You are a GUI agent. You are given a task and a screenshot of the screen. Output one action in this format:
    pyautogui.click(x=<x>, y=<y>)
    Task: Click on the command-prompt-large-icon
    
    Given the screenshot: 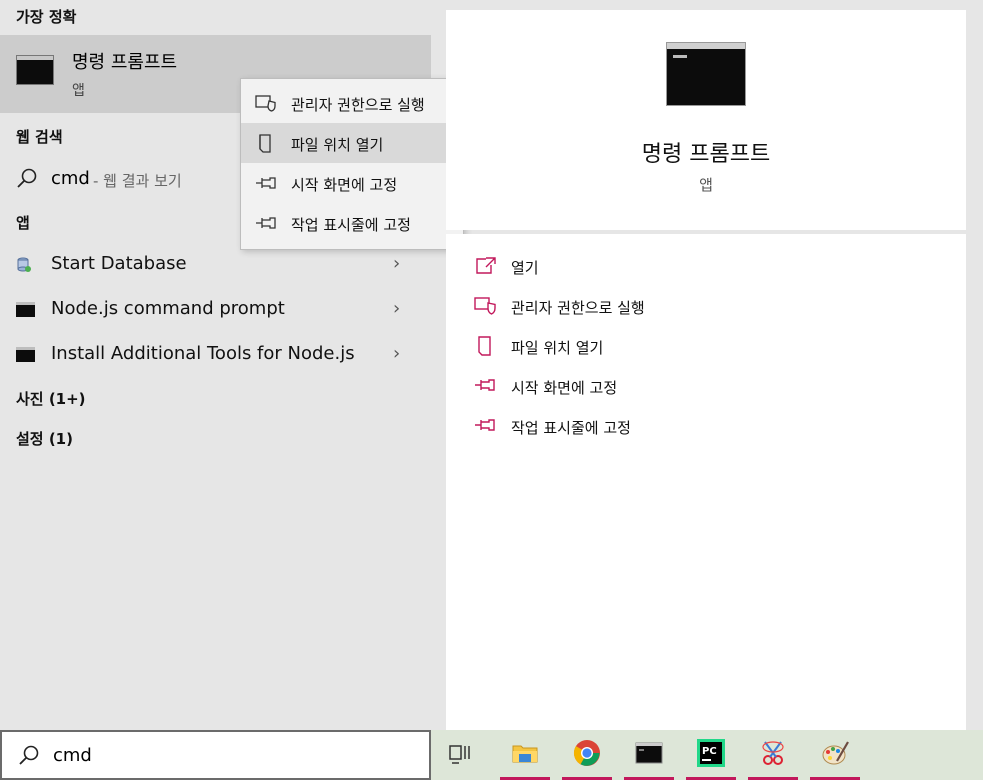 What is the action you would take?
    pyautogui.click(x=706, y=74)
    